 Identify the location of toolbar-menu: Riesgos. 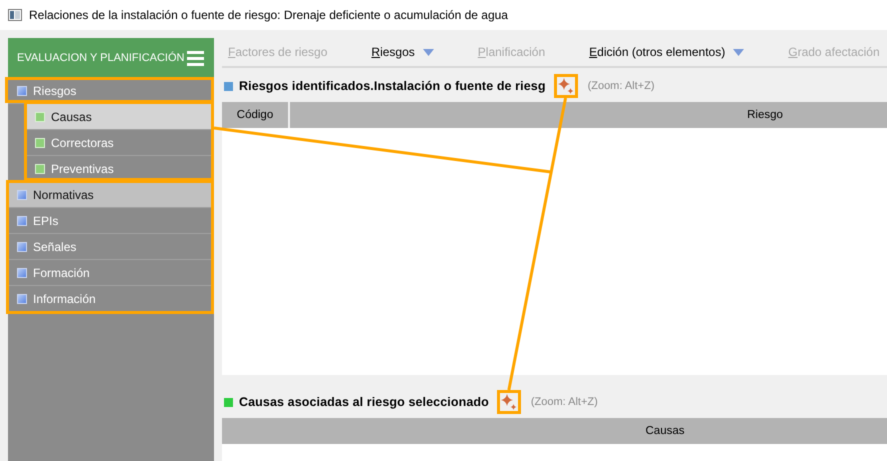
(402, 52).